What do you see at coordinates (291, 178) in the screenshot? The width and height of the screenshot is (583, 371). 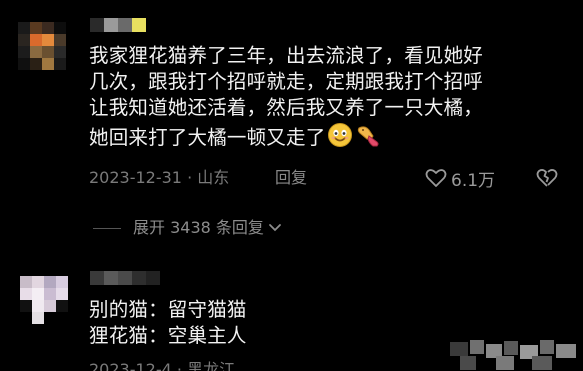 I see `reply-button: 回复` at bounding box center [291, 178].